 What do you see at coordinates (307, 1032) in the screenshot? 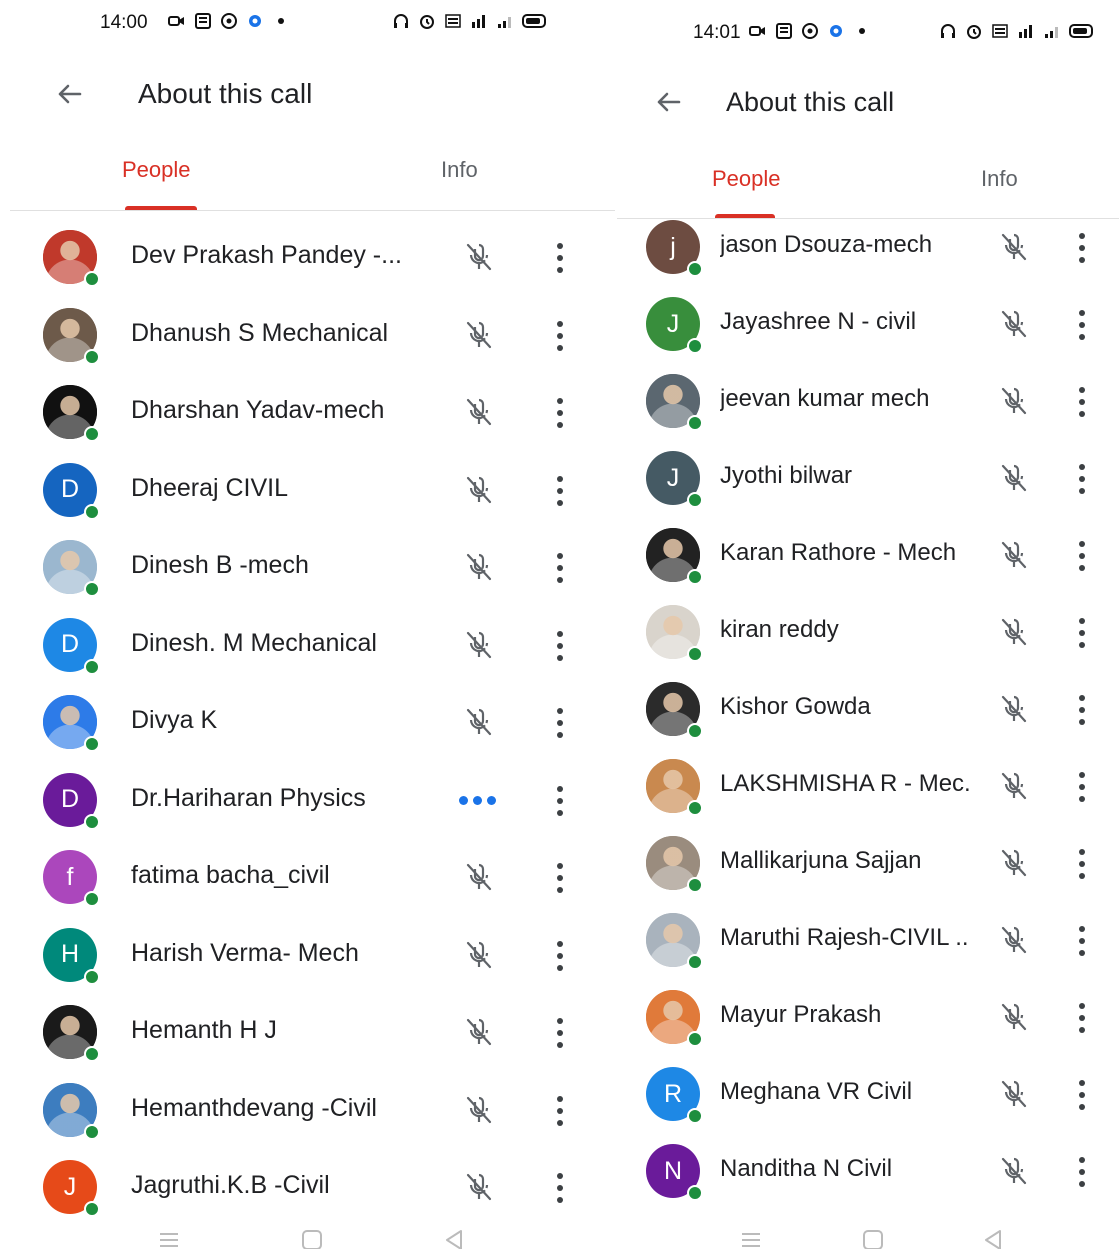
I see `participant-row: Hemanth H J` at bounding box center [307, 1032].